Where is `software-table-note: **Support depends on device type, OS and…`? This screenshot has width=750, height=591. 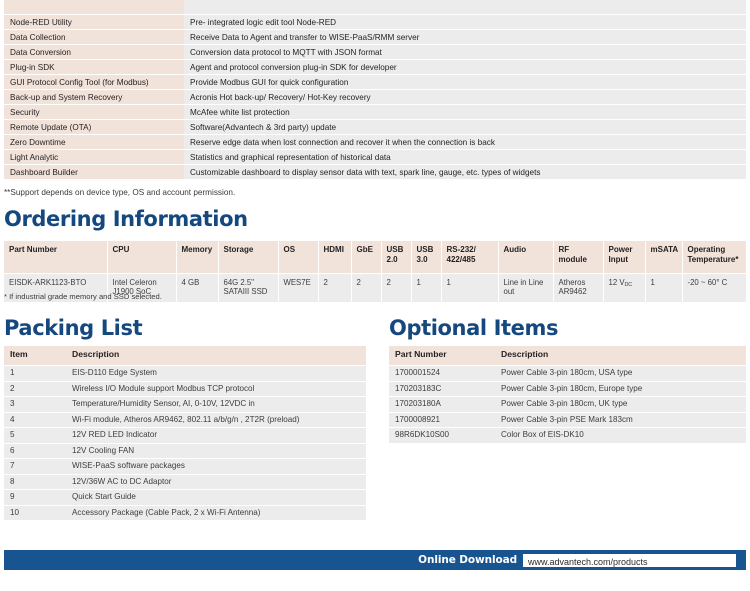
software-table-note: **Support depends on device type, OS and… is located at coordinates (120, 192).